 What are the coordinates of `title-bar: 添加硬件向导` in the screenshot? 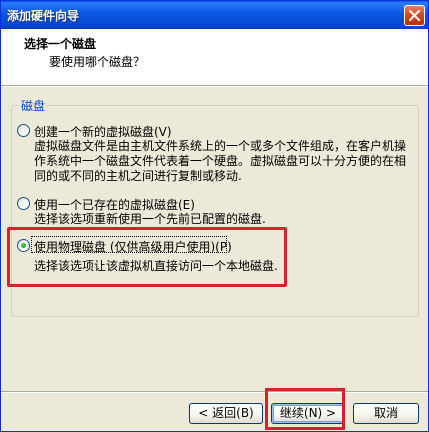 It's located at (214, 15).